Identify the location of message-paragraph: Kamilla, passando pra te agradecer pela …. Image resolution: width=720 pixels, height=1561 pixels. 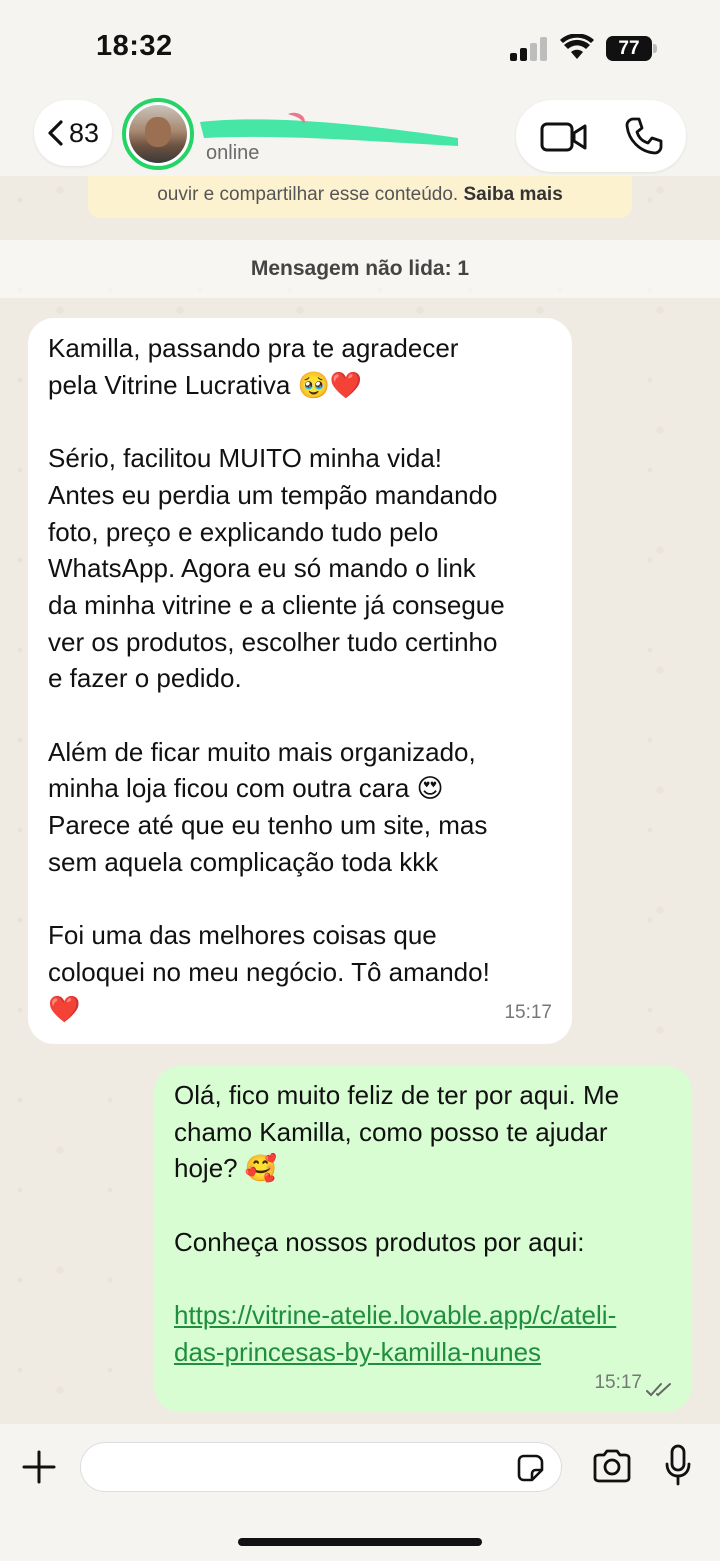
(253, 366).